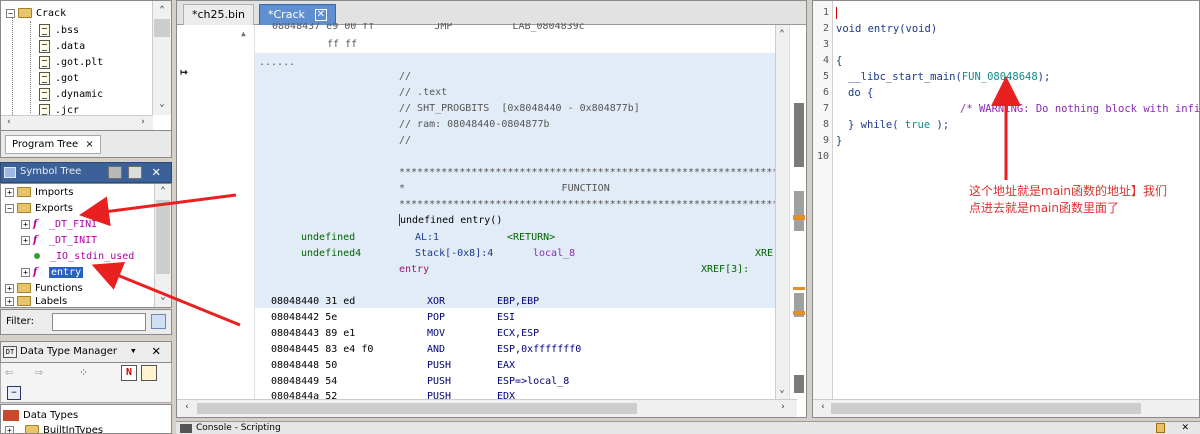 Image resolution: width=1200 pixels, height=434 pixels. Describe the element at coordinates (129, 373) in the screenshot. I see `filter-icon: N` at that location.